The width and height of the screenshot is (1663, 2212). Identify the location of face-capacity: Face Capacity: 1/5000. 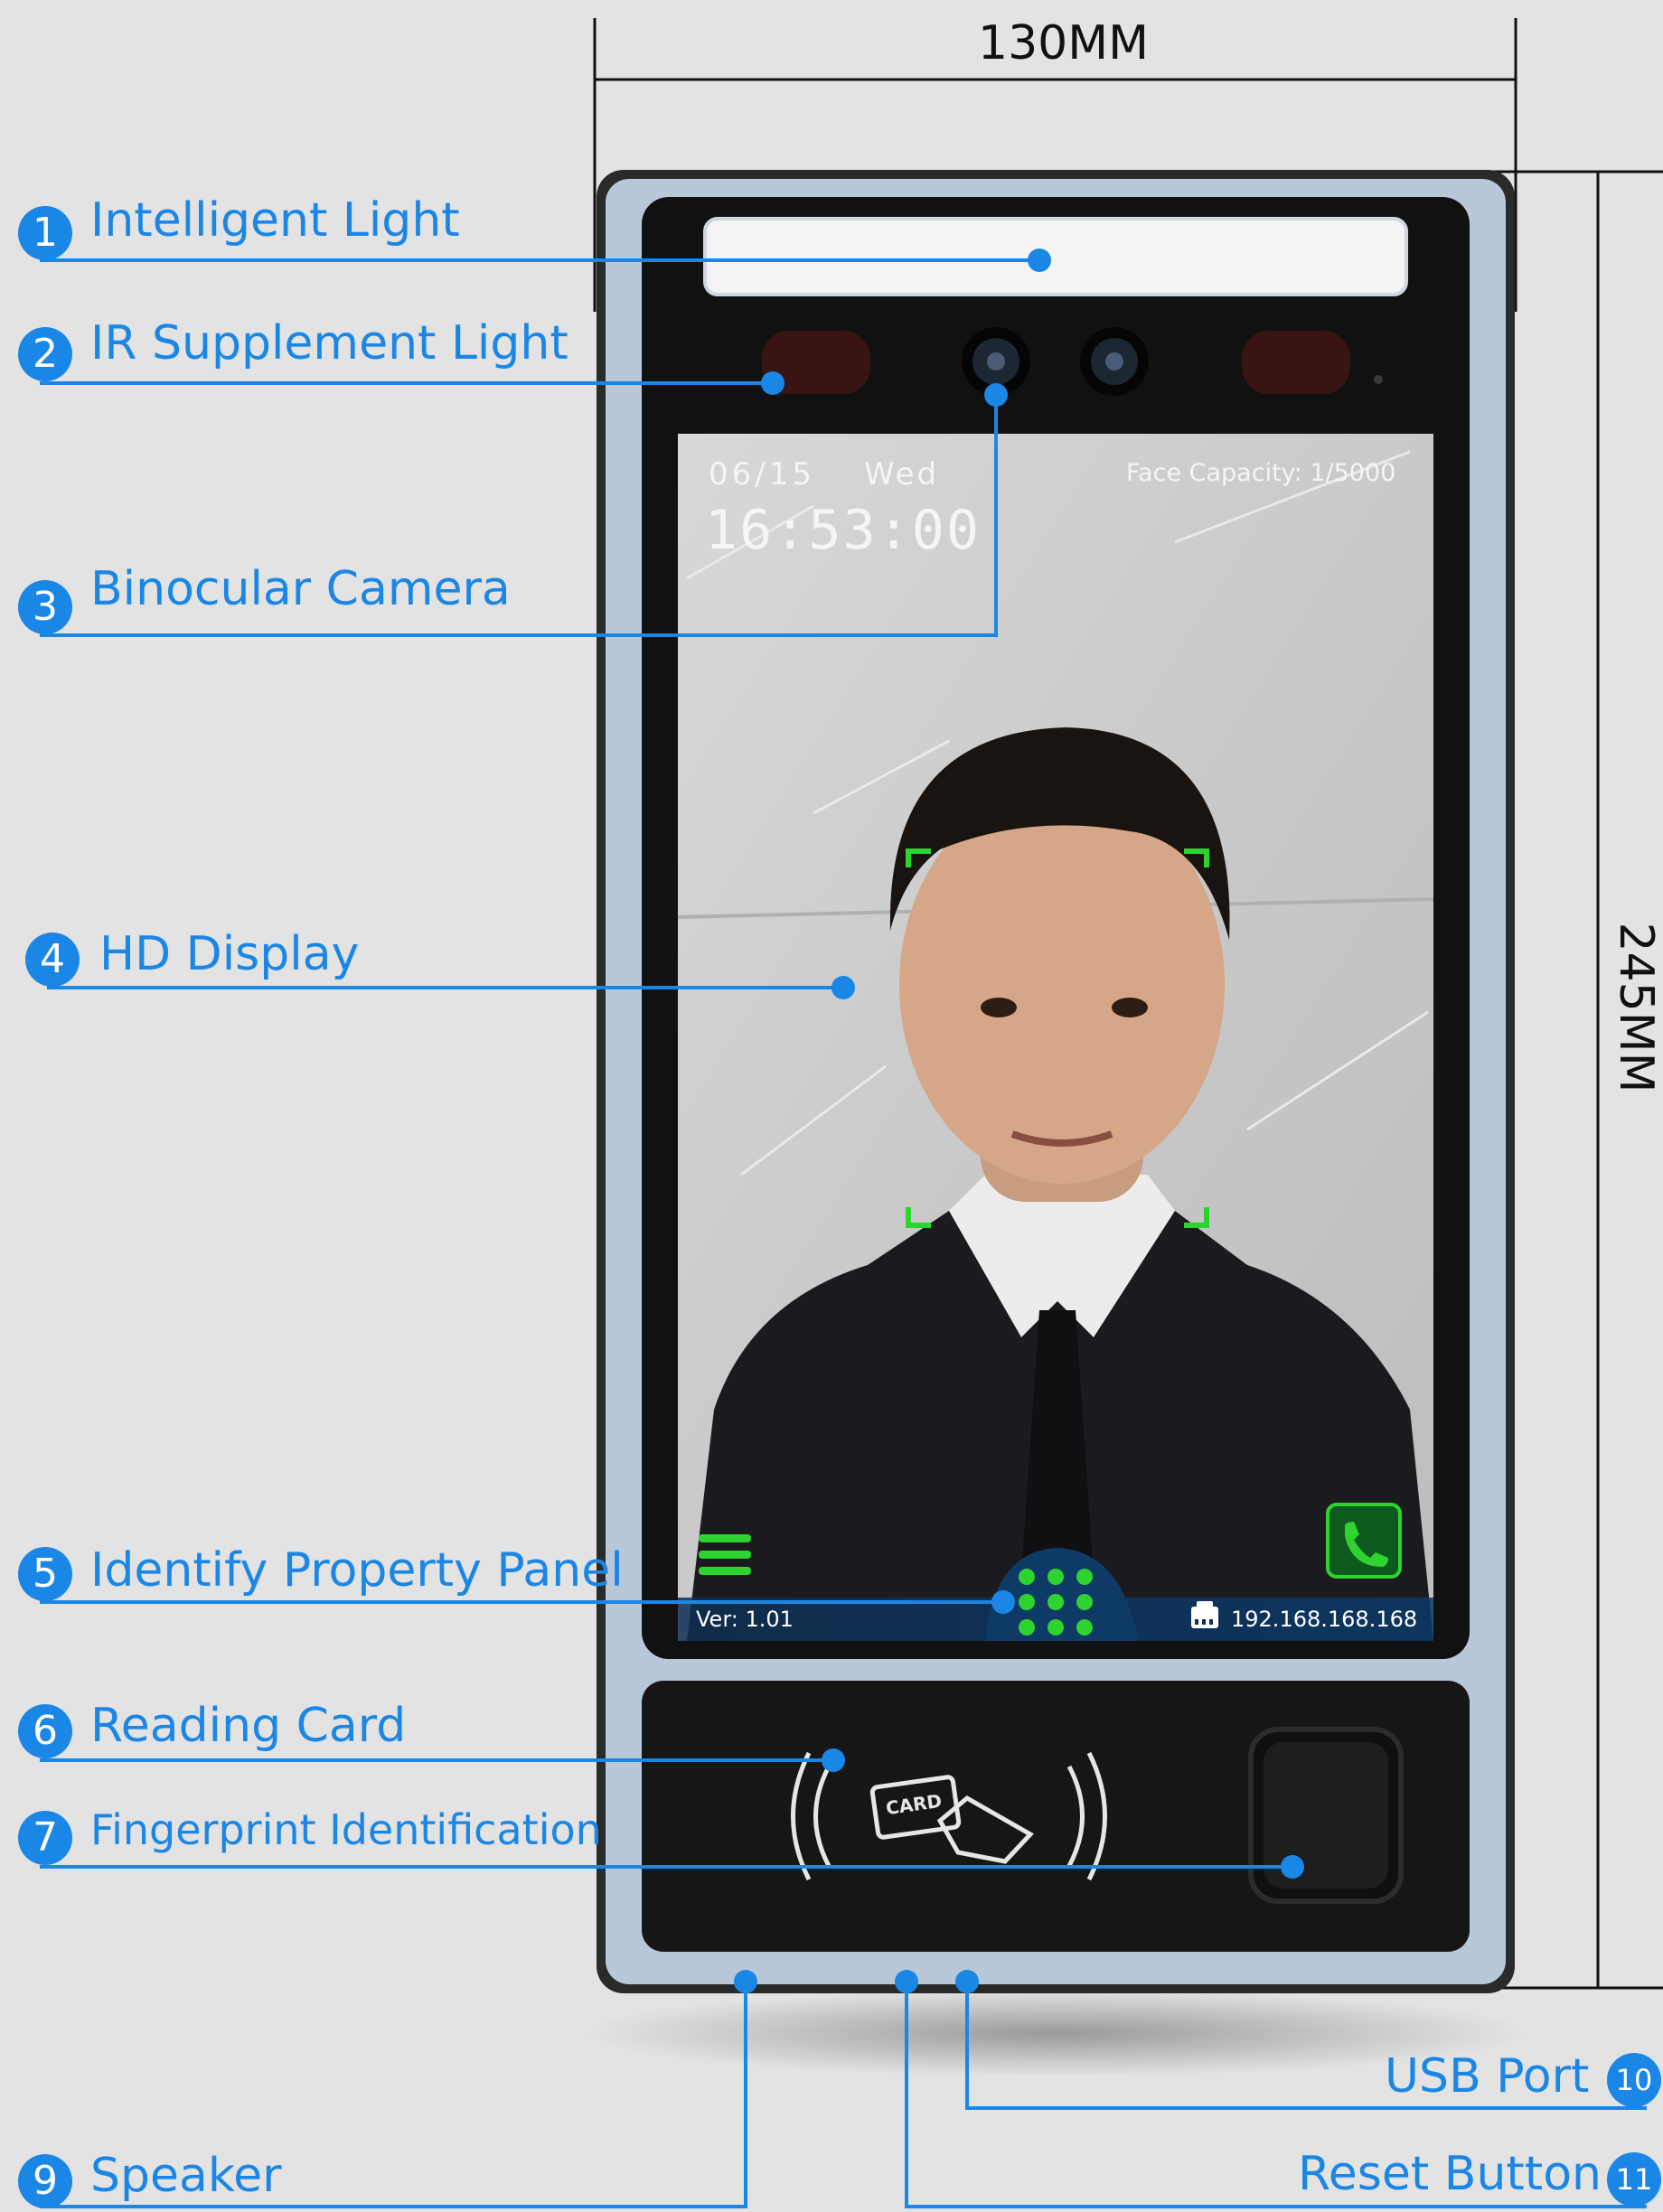
(1261, 473).